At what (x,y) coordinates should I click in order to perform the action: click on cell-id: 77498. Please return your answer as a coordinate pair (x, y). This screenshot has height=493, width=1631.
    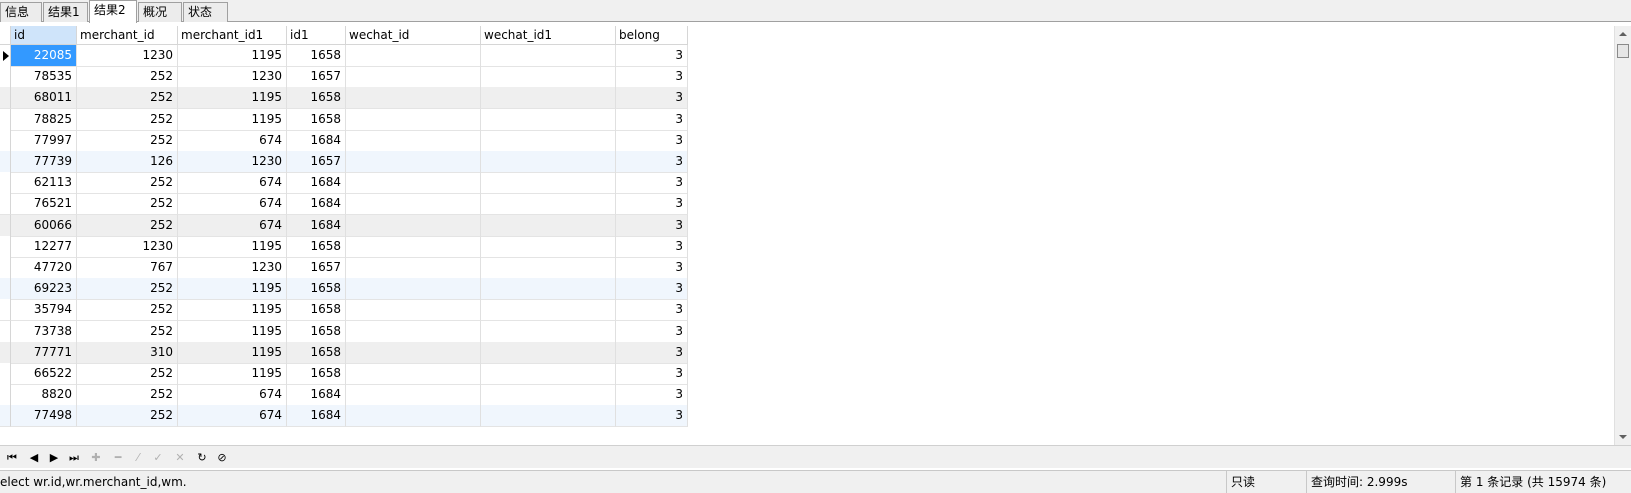
    Looking at the image, I should click on (44, 416).